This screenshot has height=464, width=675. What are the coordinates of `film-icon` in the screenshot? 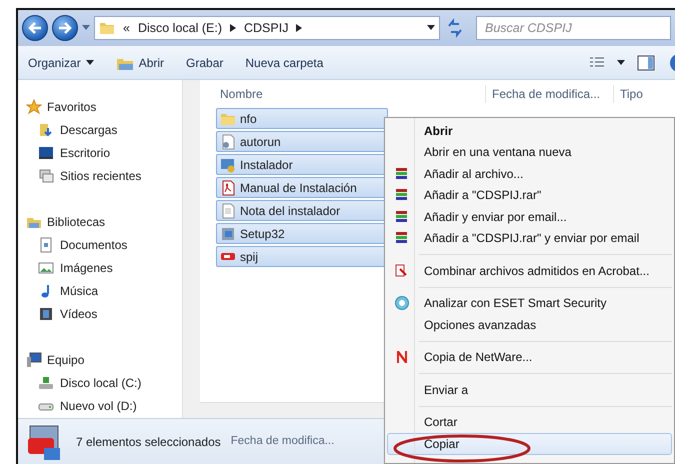 It's located at (46, 314).